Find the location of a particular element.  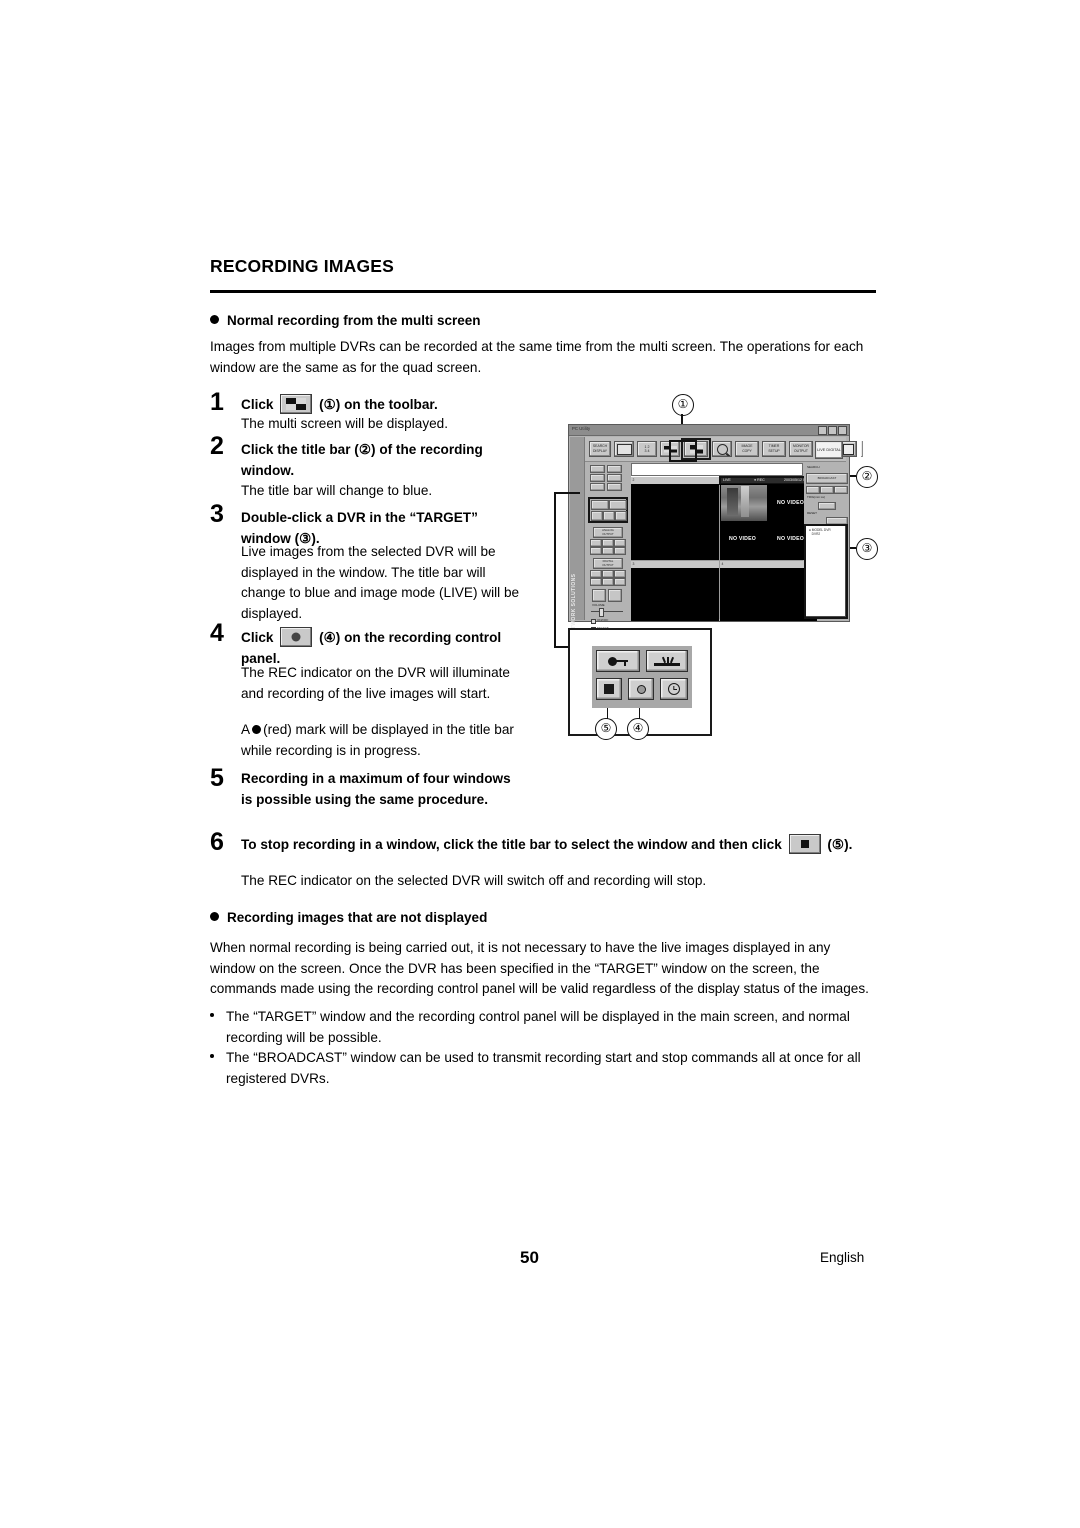

live-image-thumbnail is located at coordinates (744, 503).